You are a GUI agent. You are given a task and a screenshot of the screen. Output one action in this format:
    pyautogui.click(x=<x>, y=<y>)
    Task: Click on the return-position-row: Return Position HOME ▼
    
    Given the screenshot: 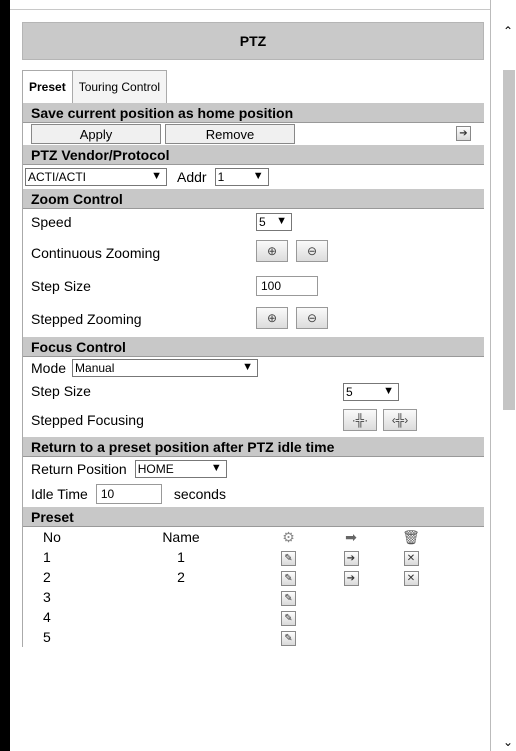 What is the action you would take?
    pyautogui.click(x=253, y=469)
    